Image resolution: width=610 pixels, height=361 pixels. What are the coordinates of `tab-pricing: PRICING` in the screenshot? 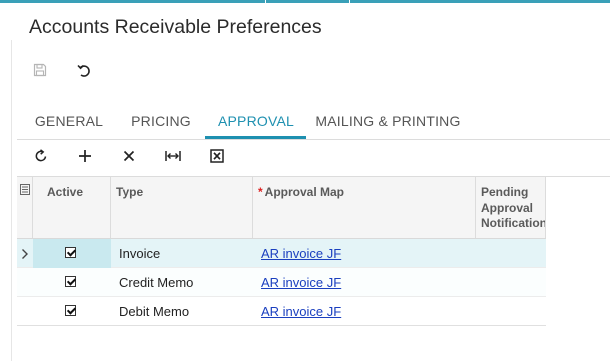 It's located at (161, 121).